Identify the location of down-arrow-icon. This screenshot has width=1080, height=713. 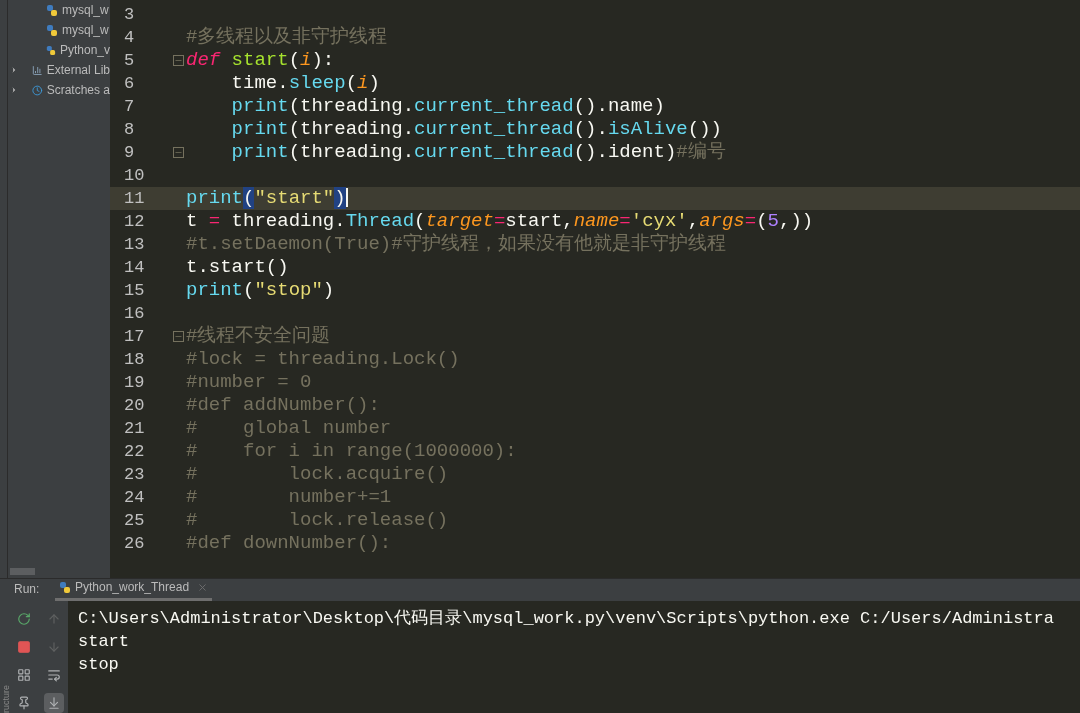
(54, 647).